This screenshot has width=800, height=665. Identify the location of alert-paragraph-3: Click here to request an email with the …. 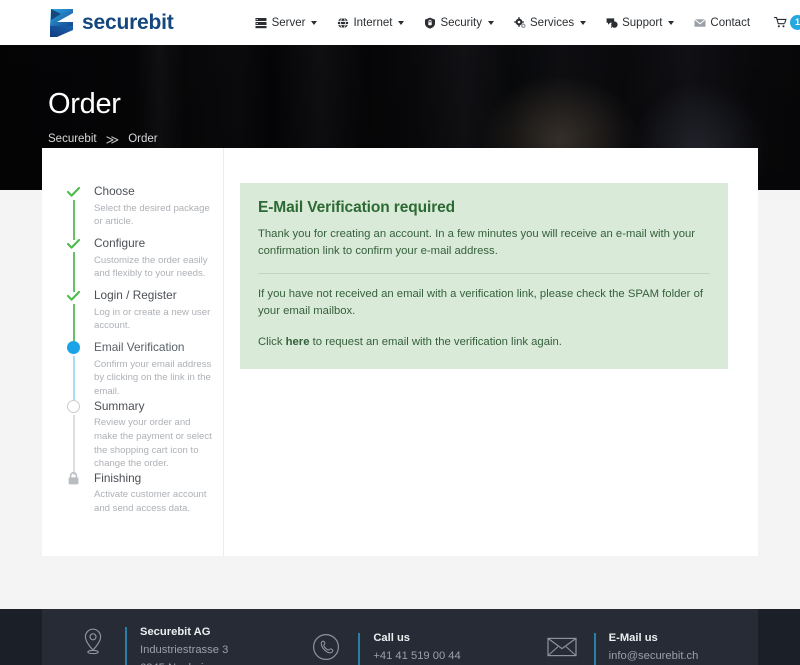
(484, 342).